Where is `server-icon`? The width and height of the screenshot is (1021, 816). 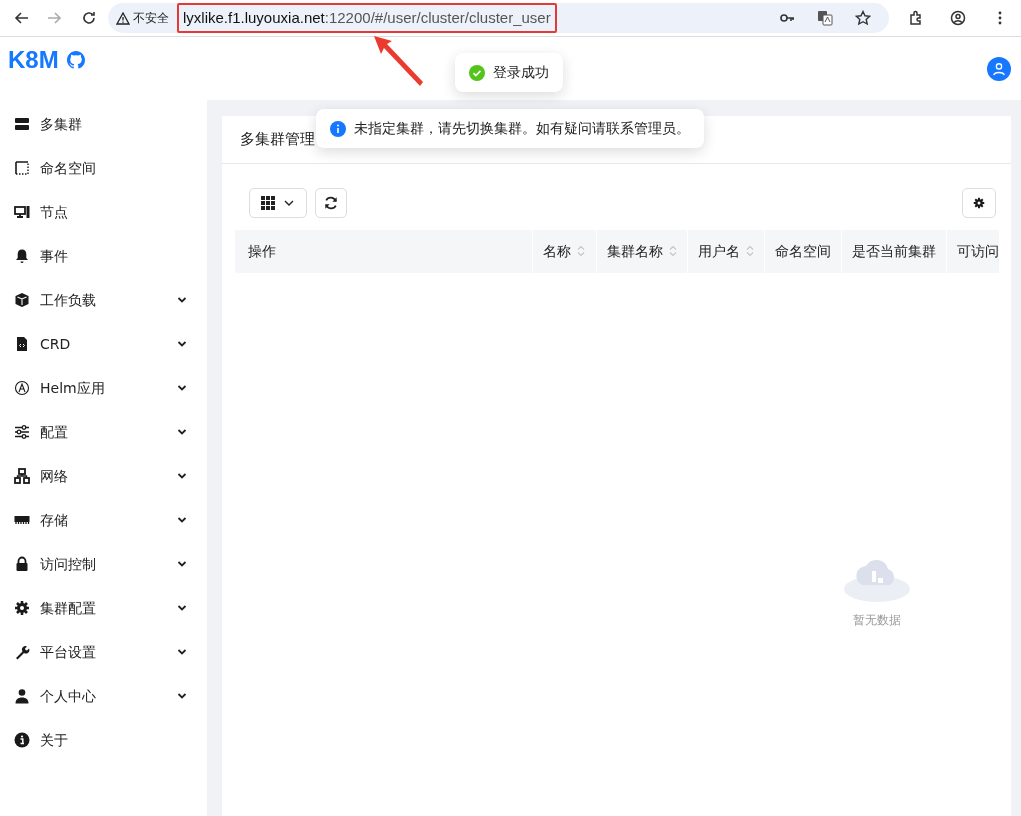
server-icon is located at coordinates (22, 124).